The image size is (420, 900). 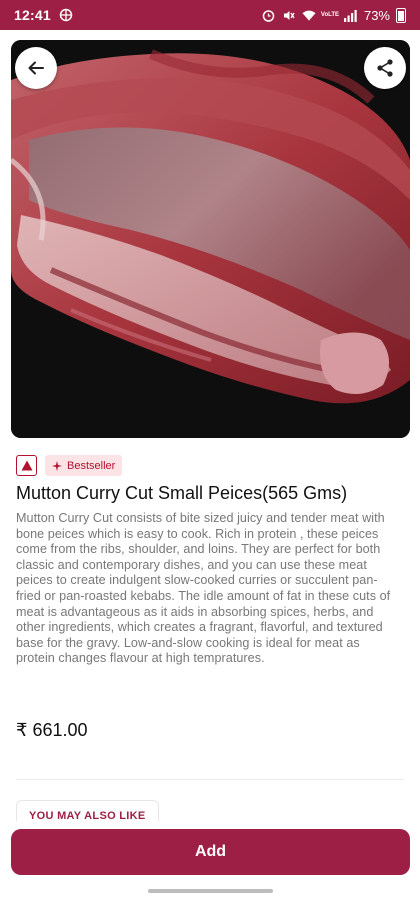 I want to click on product-title: Mutton Curry Cut Small Peices(565 Gms), so click(x=182, y=493).